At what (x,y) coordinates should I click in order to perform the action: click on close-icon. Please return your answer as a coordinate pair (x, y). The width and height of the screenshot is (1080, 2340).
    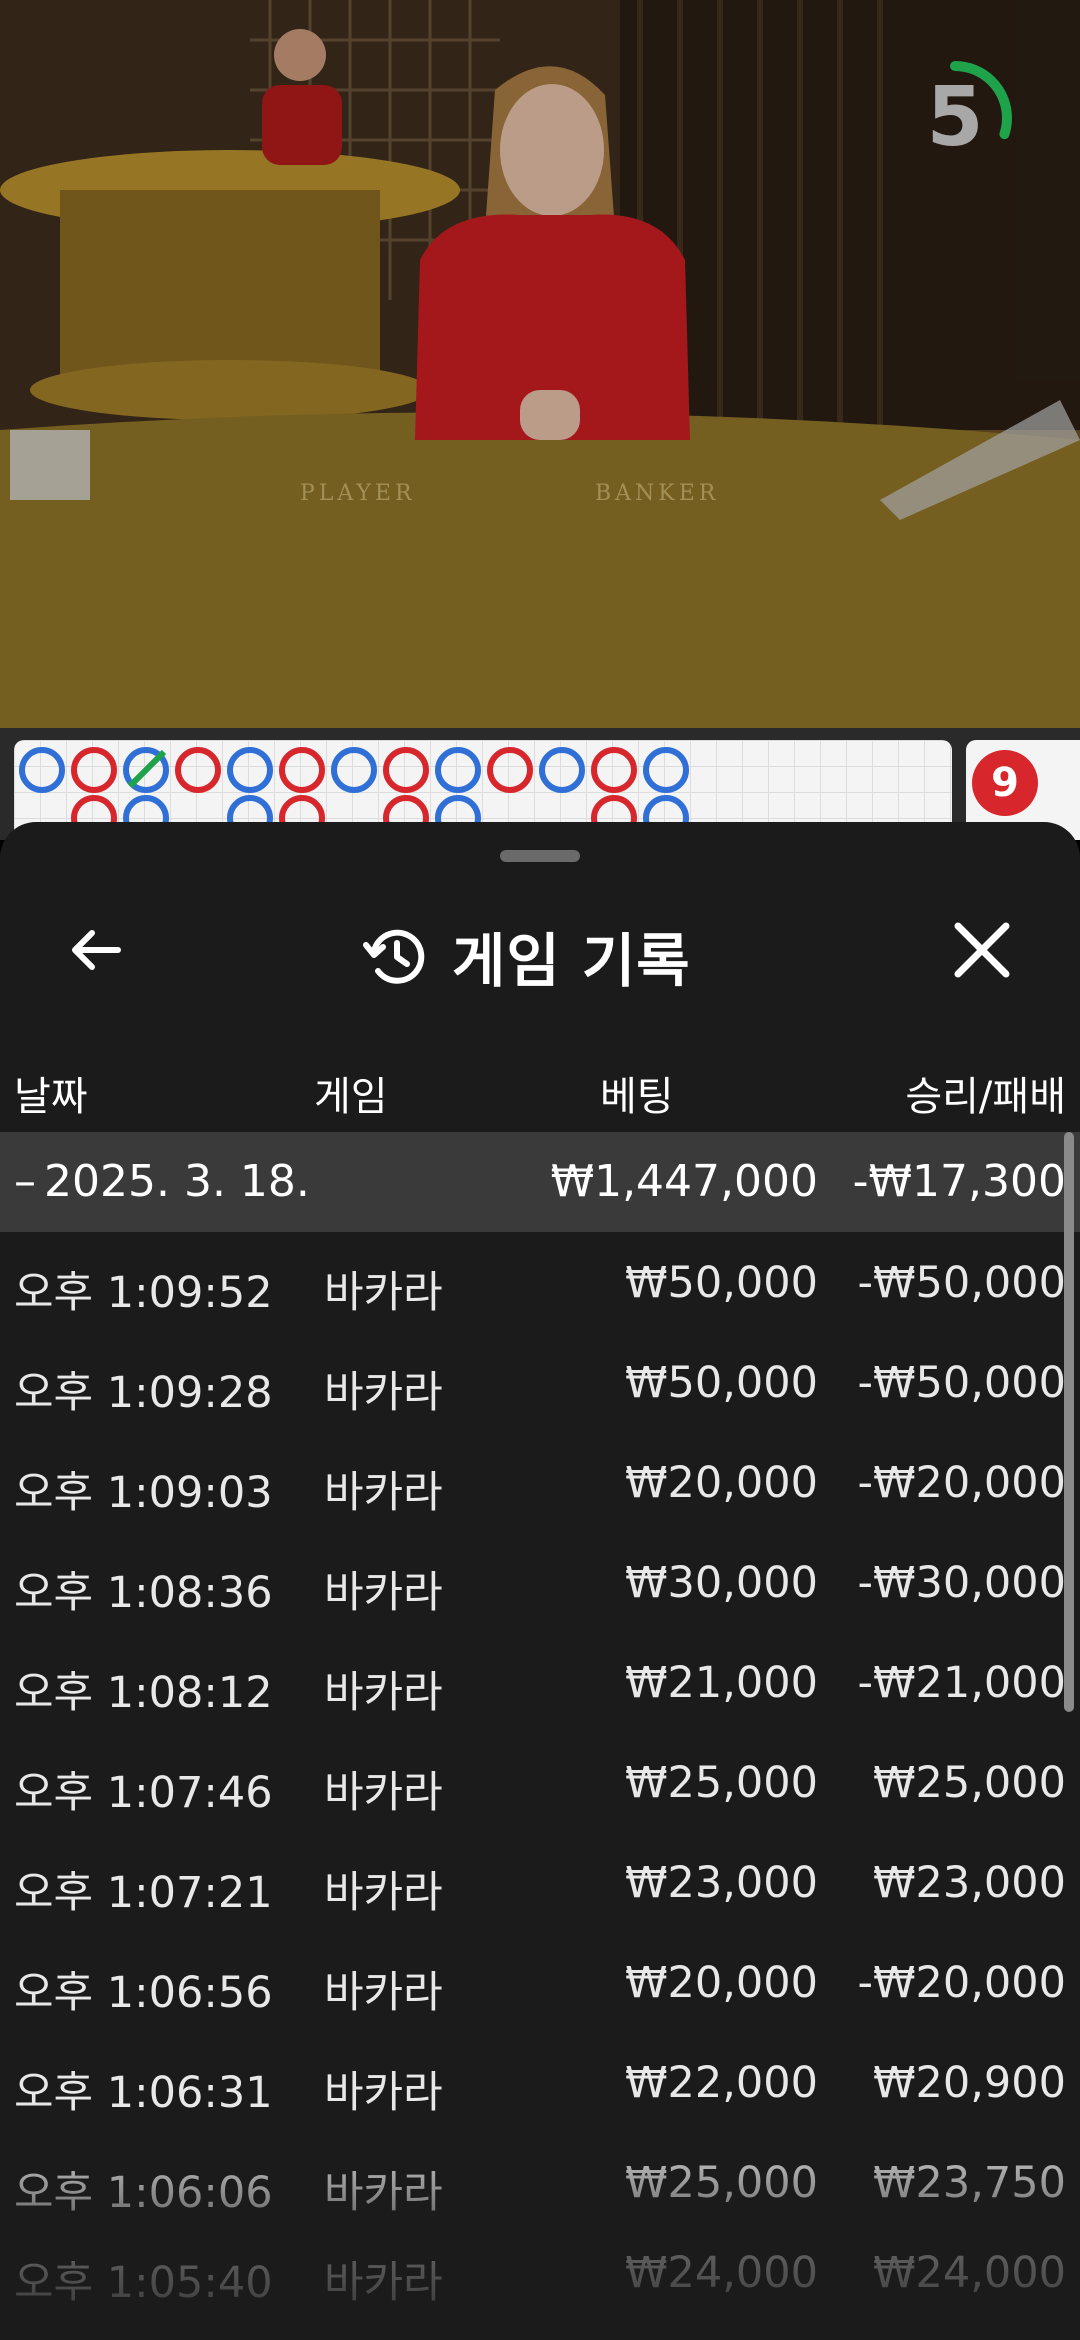
    Looking at the image, I should click on (982, 950).